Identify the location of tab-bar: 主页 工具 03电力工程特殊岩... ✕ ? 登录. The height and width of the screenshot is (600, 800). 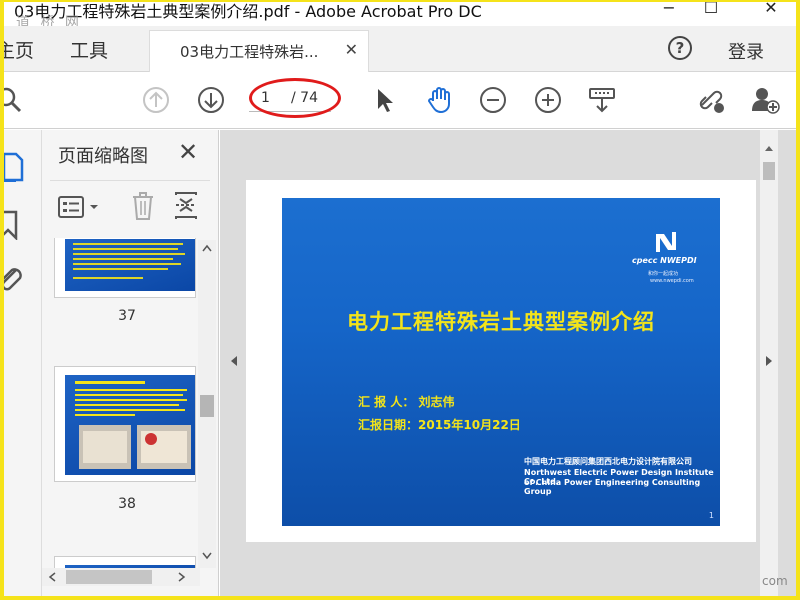
(400, 49).